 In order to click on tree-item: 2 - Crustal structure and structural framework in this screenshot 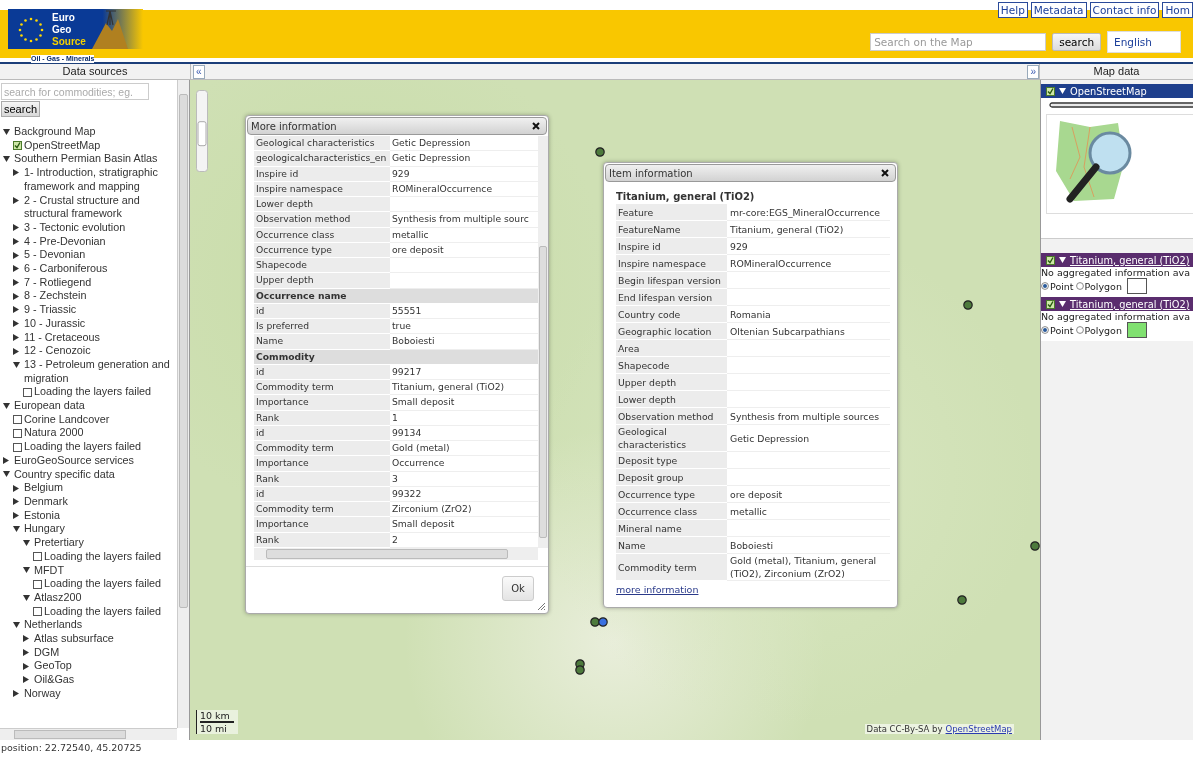, I will do `click(100, 207)`.